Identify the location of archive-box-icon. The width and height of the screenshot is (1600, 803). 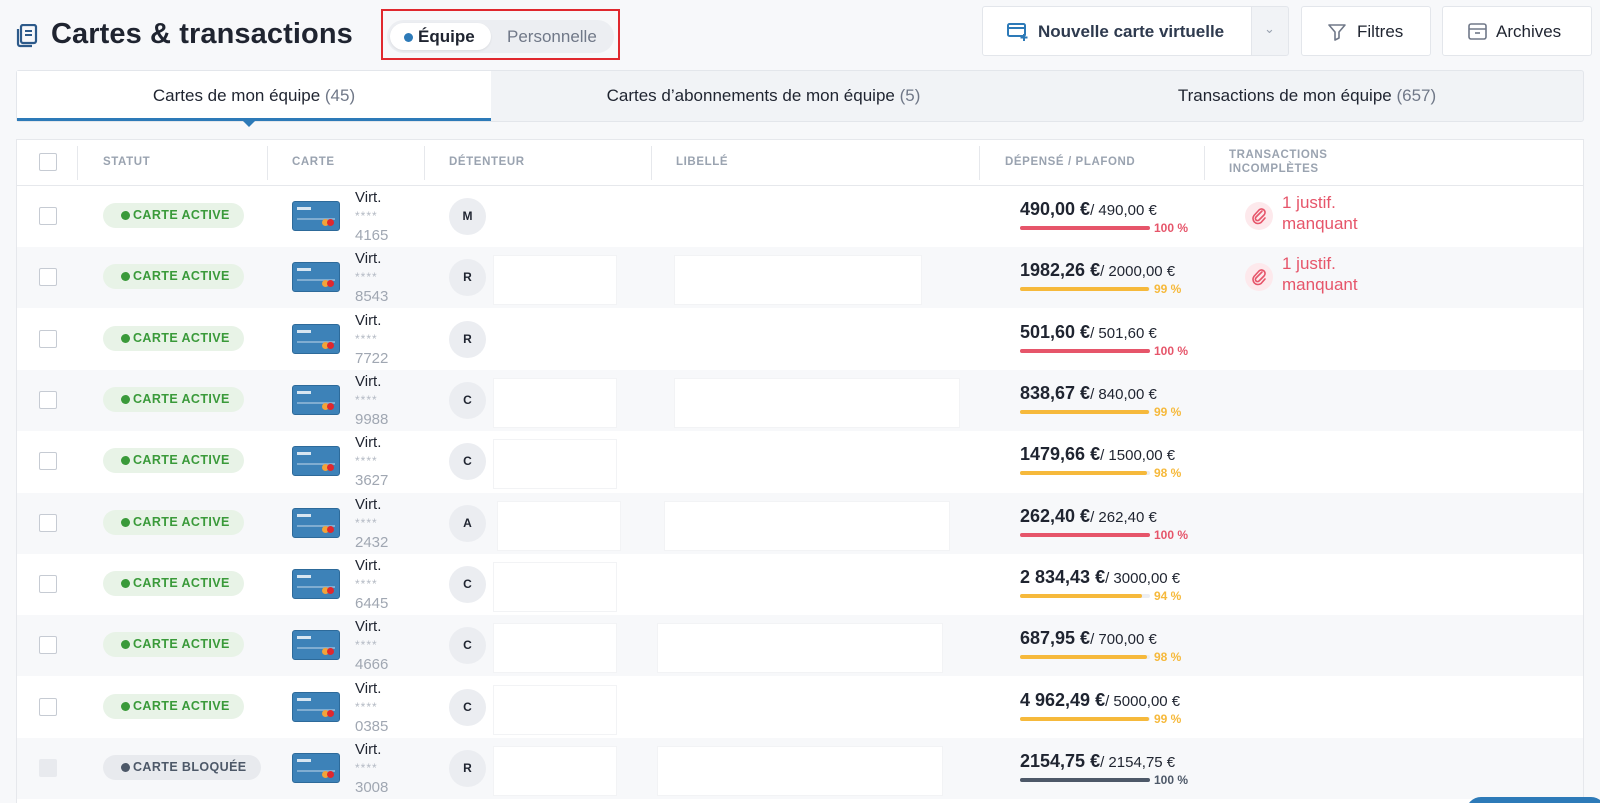
(1477, 31).